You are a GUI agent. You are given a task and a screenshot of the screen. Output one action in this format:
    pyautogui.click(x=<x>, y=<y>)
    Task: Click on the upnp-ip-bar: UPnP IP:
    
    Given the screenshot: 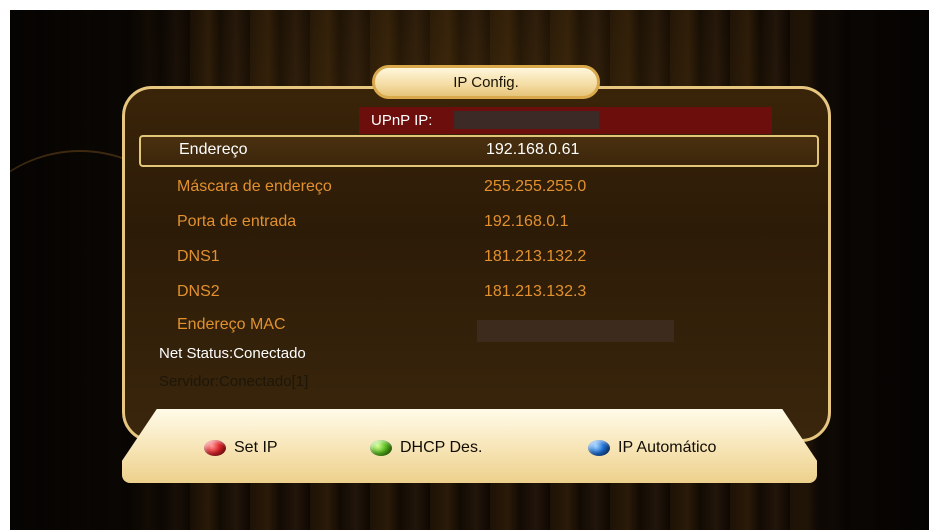 What is the action you would take?
    pyautogui.click(x=565, y=120)
    